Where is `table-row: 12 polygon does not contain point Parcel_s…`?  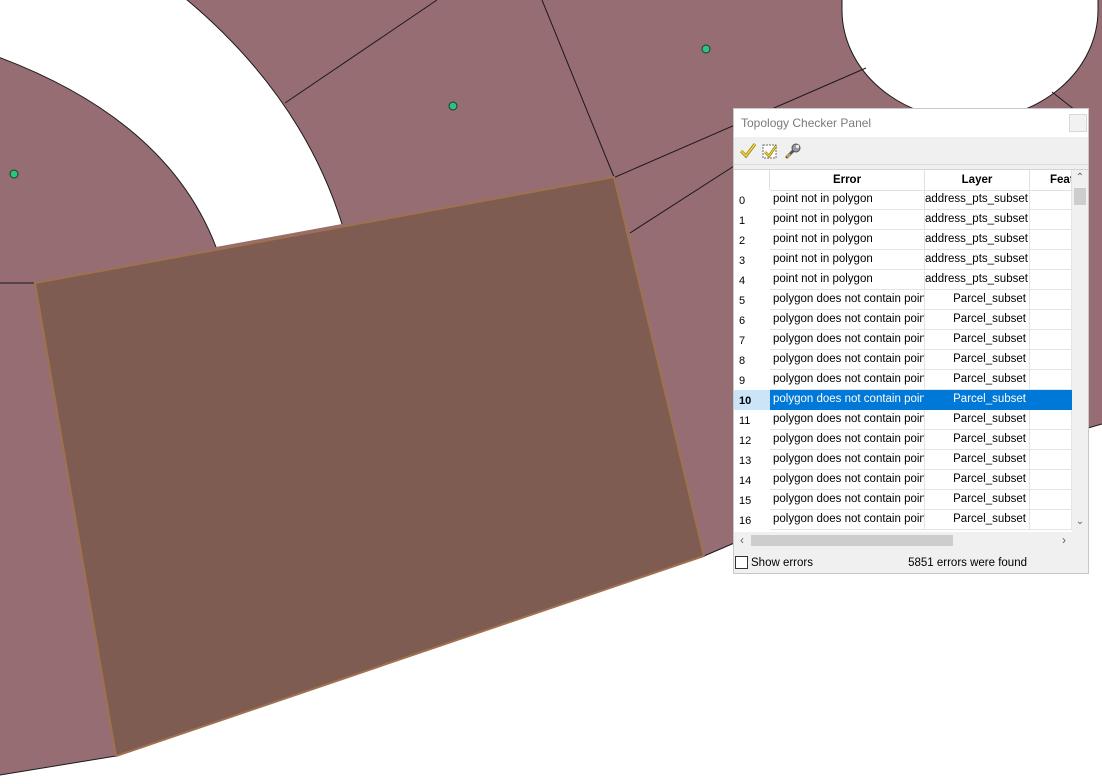 table-row: 12 polygon does not contain point Parcel_s… is located at coordinates (903, 440).